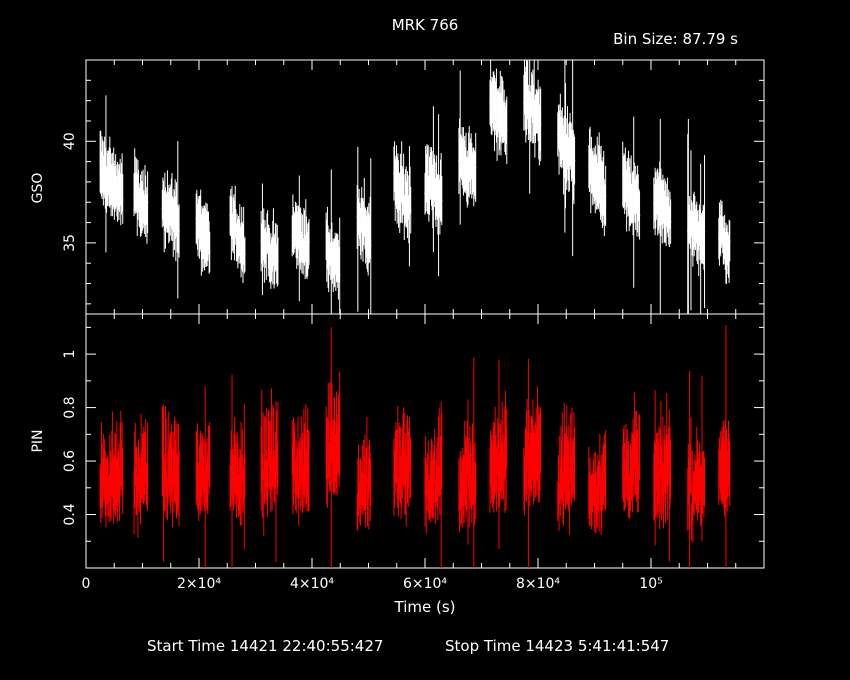 The width and height of the screenshot is (850, 680). Describe the element at coordinates (557, 646) in the screenshot. I see `stop-time-label: Stop Time 14423 5:41:41:547` at that location.